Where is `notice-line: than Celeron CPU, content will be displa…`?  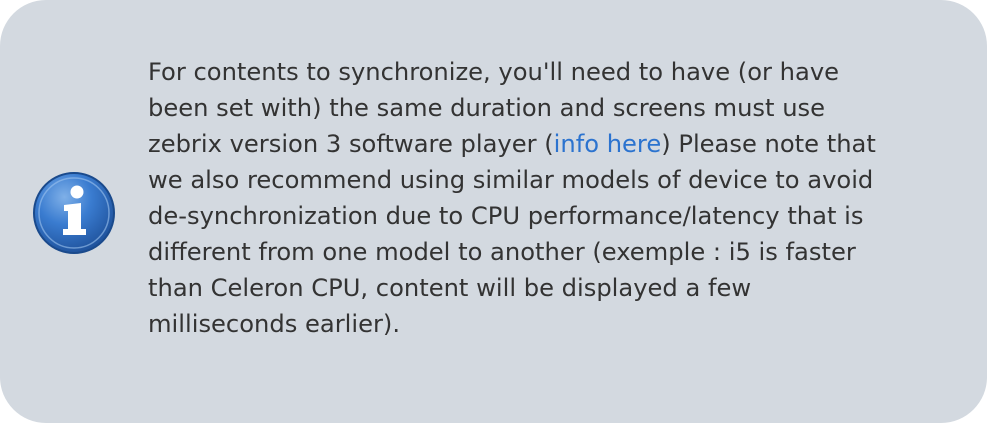
notice-line: than Celeron CPU, content will be displa… is located at coordinates (450, 288).